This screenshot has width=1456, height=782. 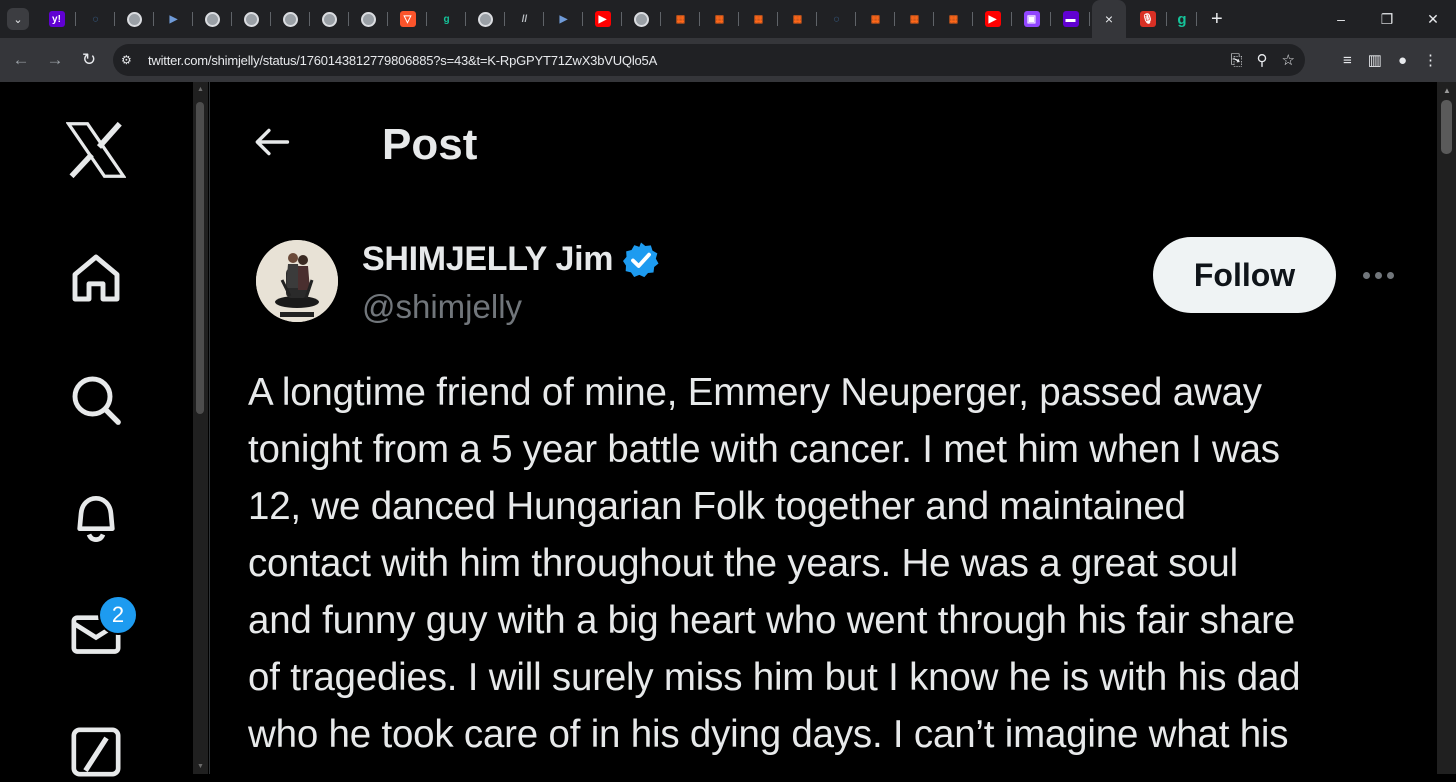 I want to click on close-tab-icon: ×, so click(x=1109, y=19).